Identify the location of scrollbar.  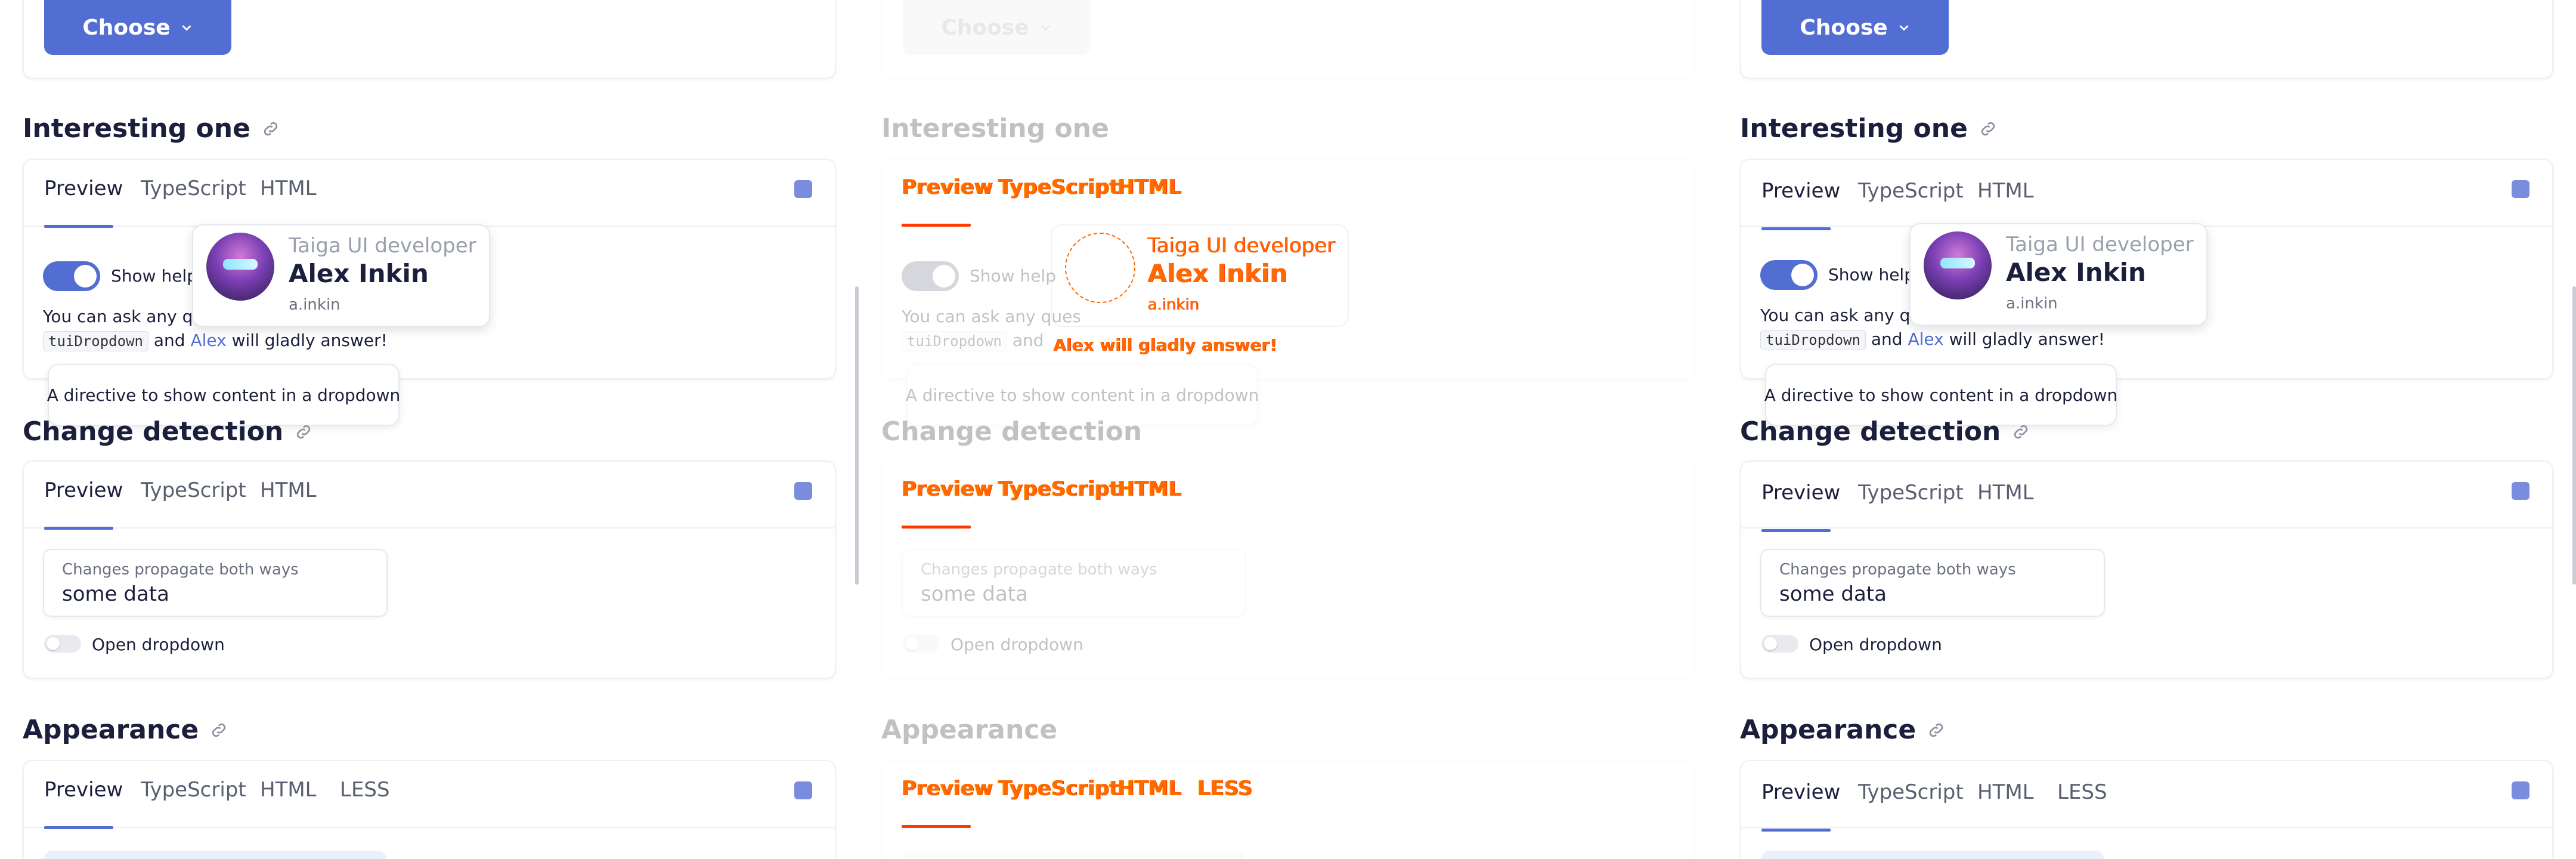
(2574, 435).